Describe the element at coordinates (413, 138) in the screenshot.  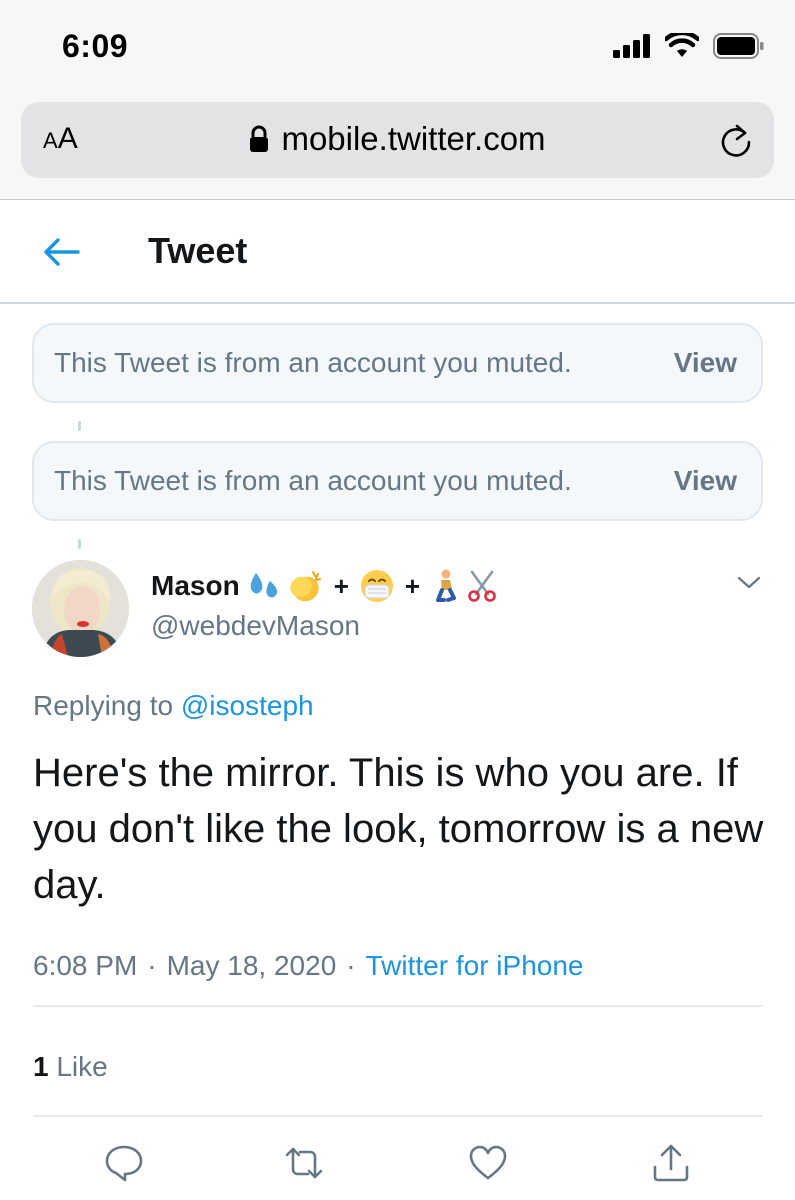
I see `url-text: mobile.twitter.com` at that location.